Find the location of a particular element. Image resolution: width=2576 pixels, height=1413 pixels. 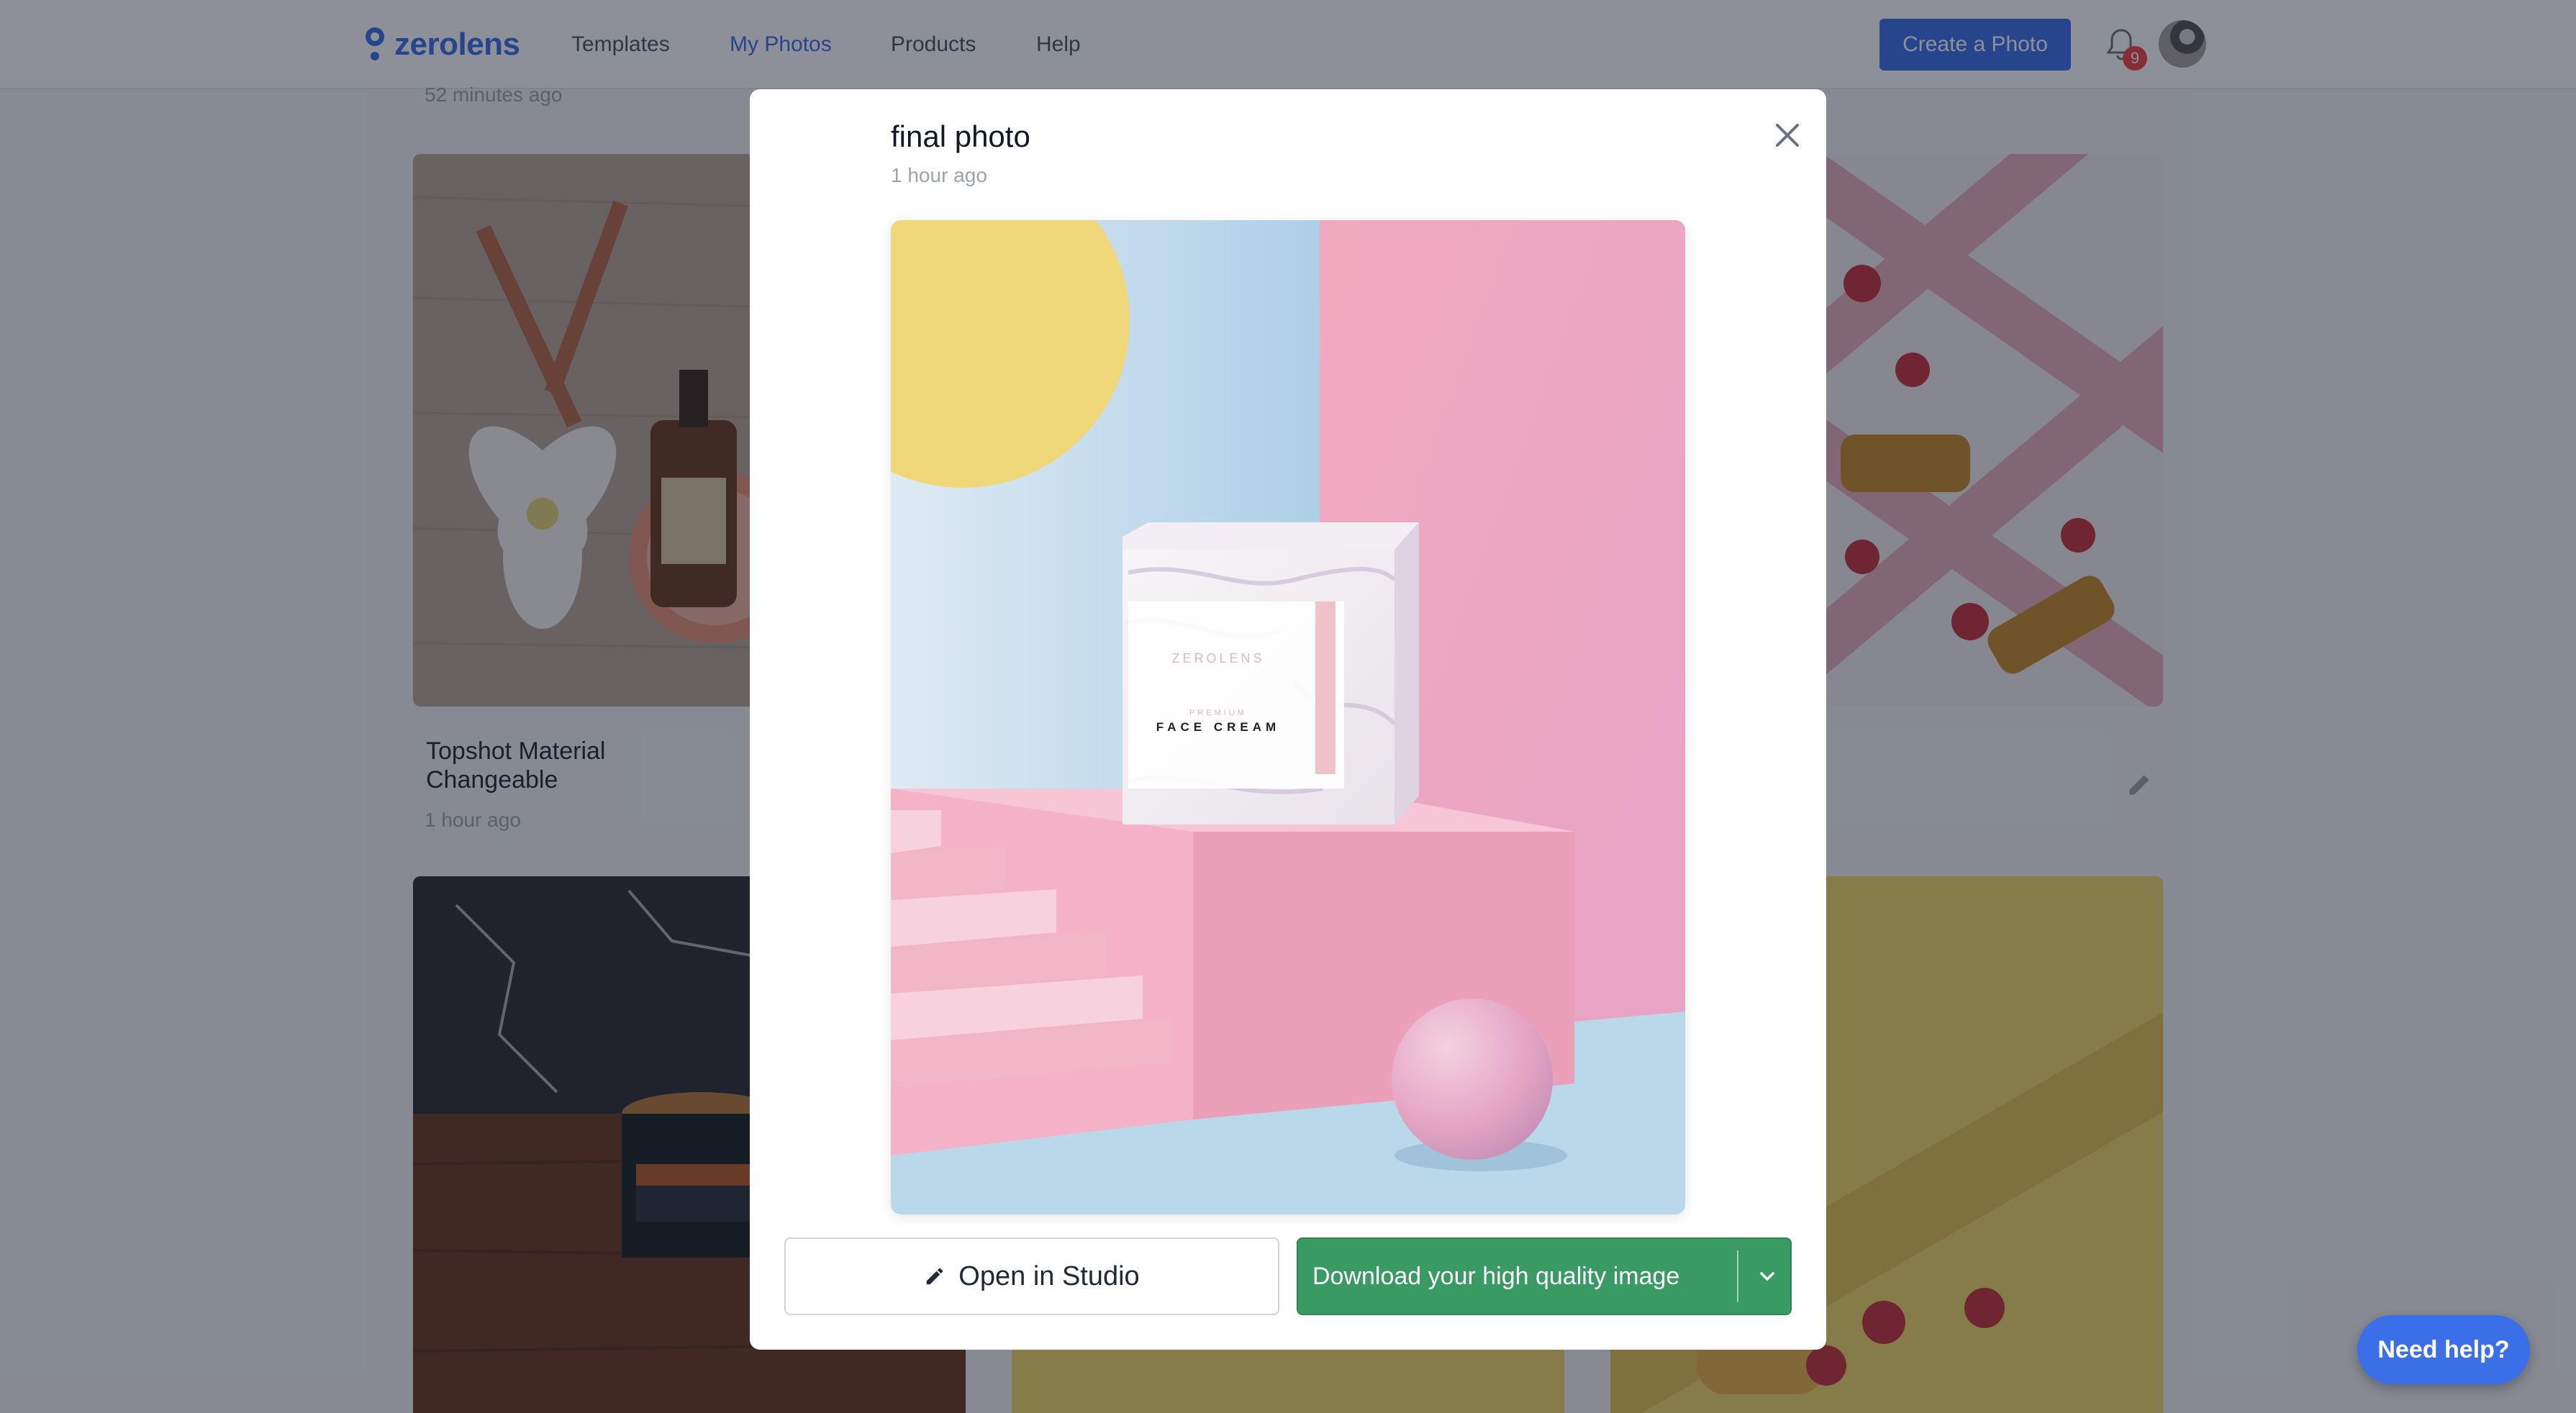

download-button: Download your high quality image is located at coordinates (1545, 1276).